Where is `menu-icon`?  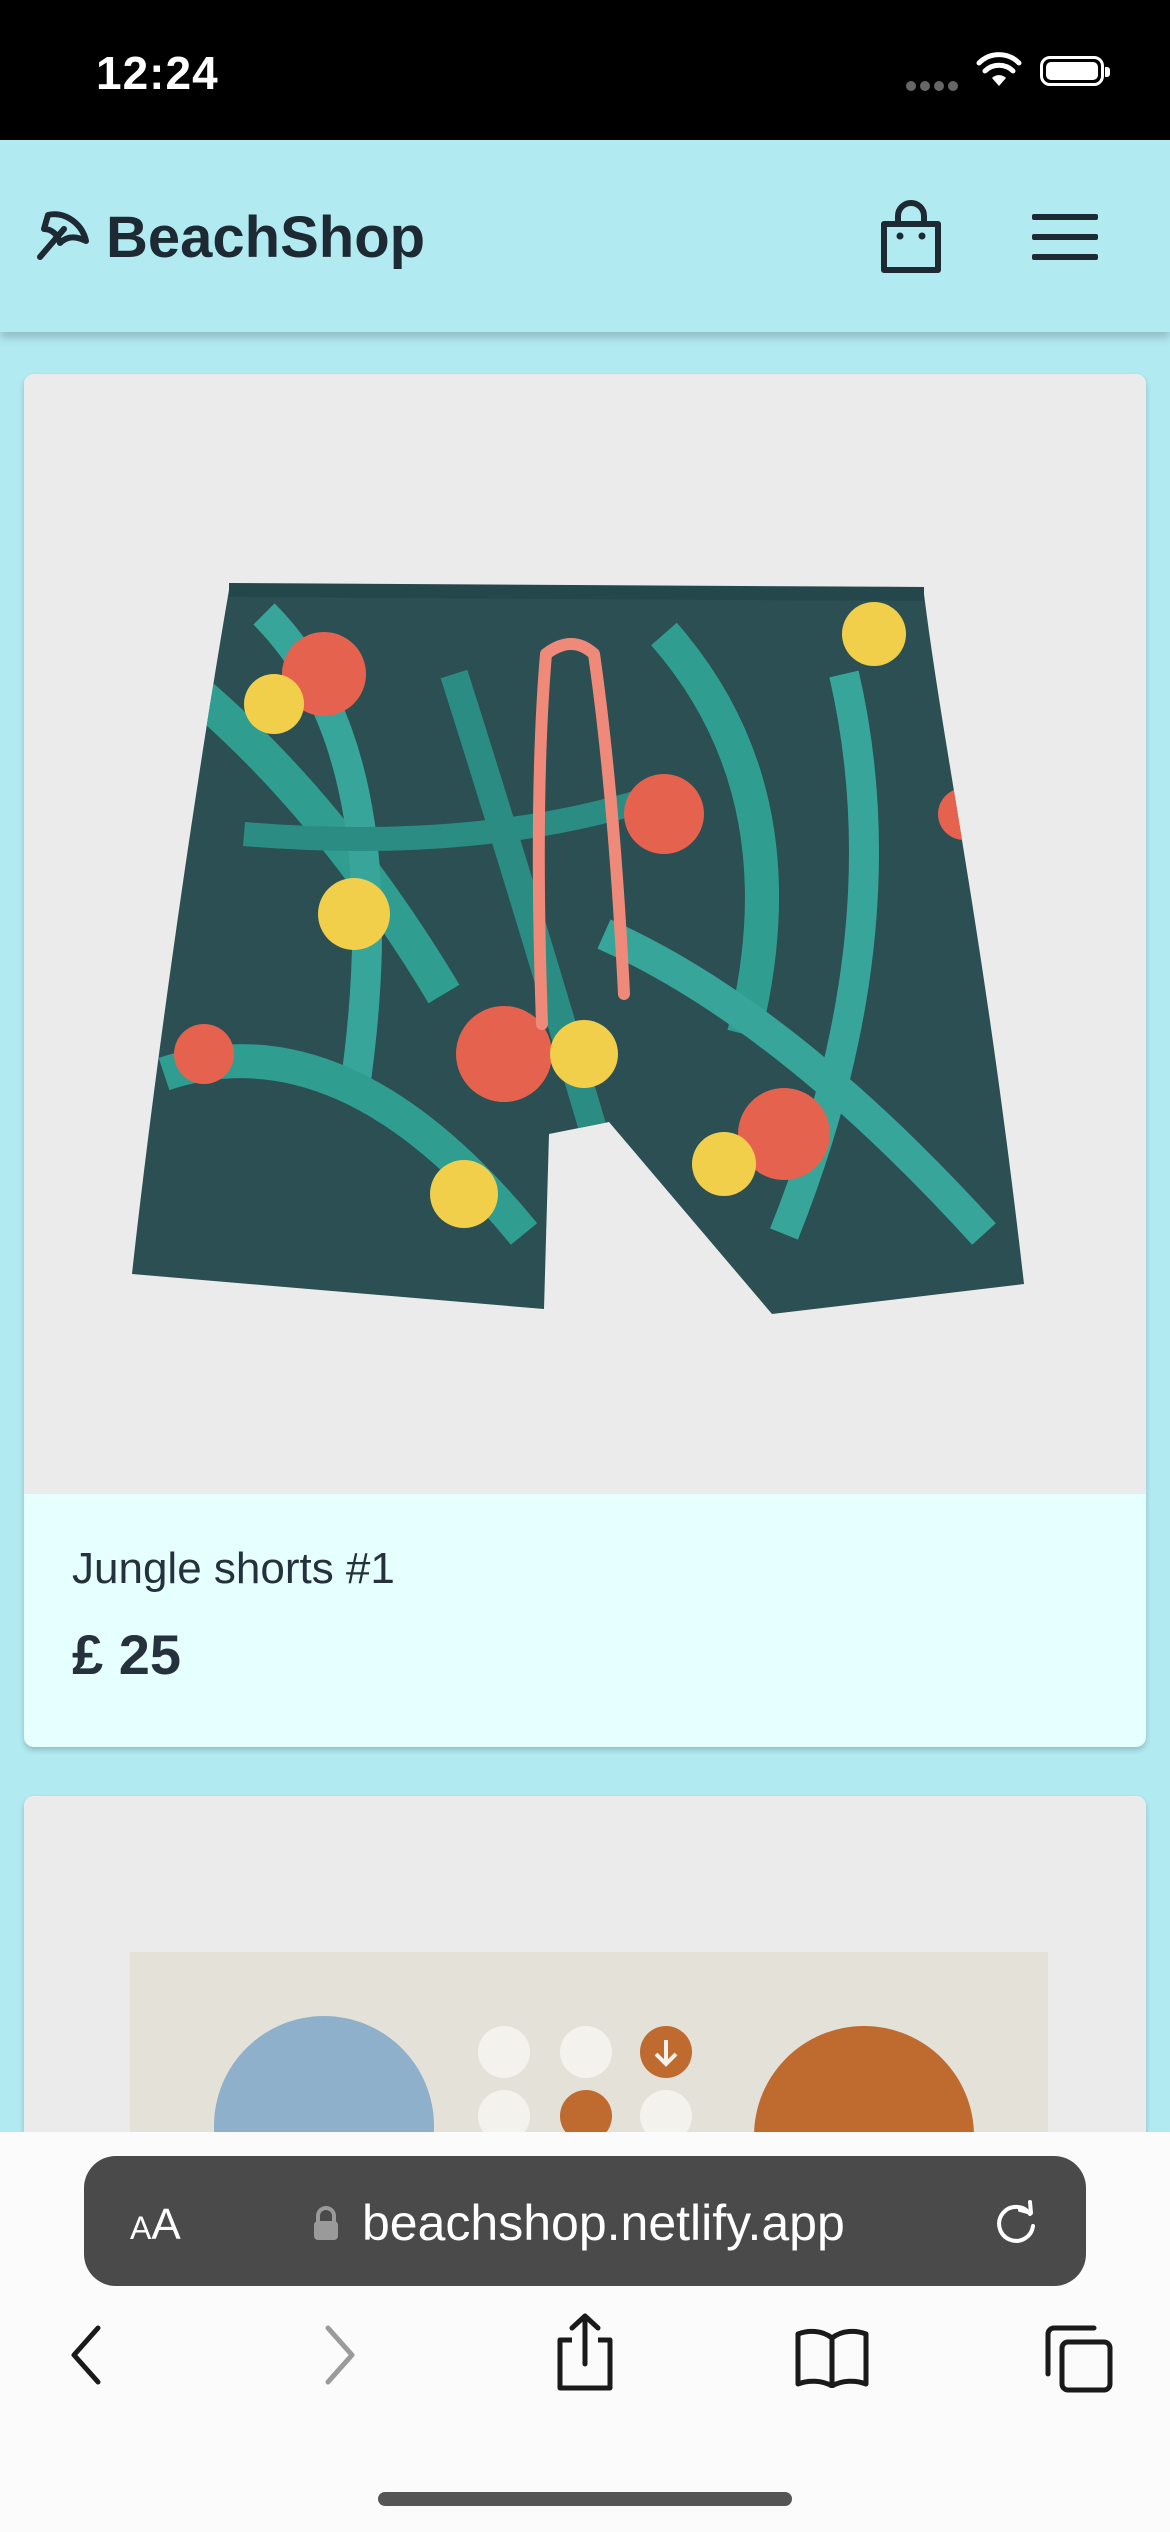
menu-icon is located at coordinates (1065, 237).